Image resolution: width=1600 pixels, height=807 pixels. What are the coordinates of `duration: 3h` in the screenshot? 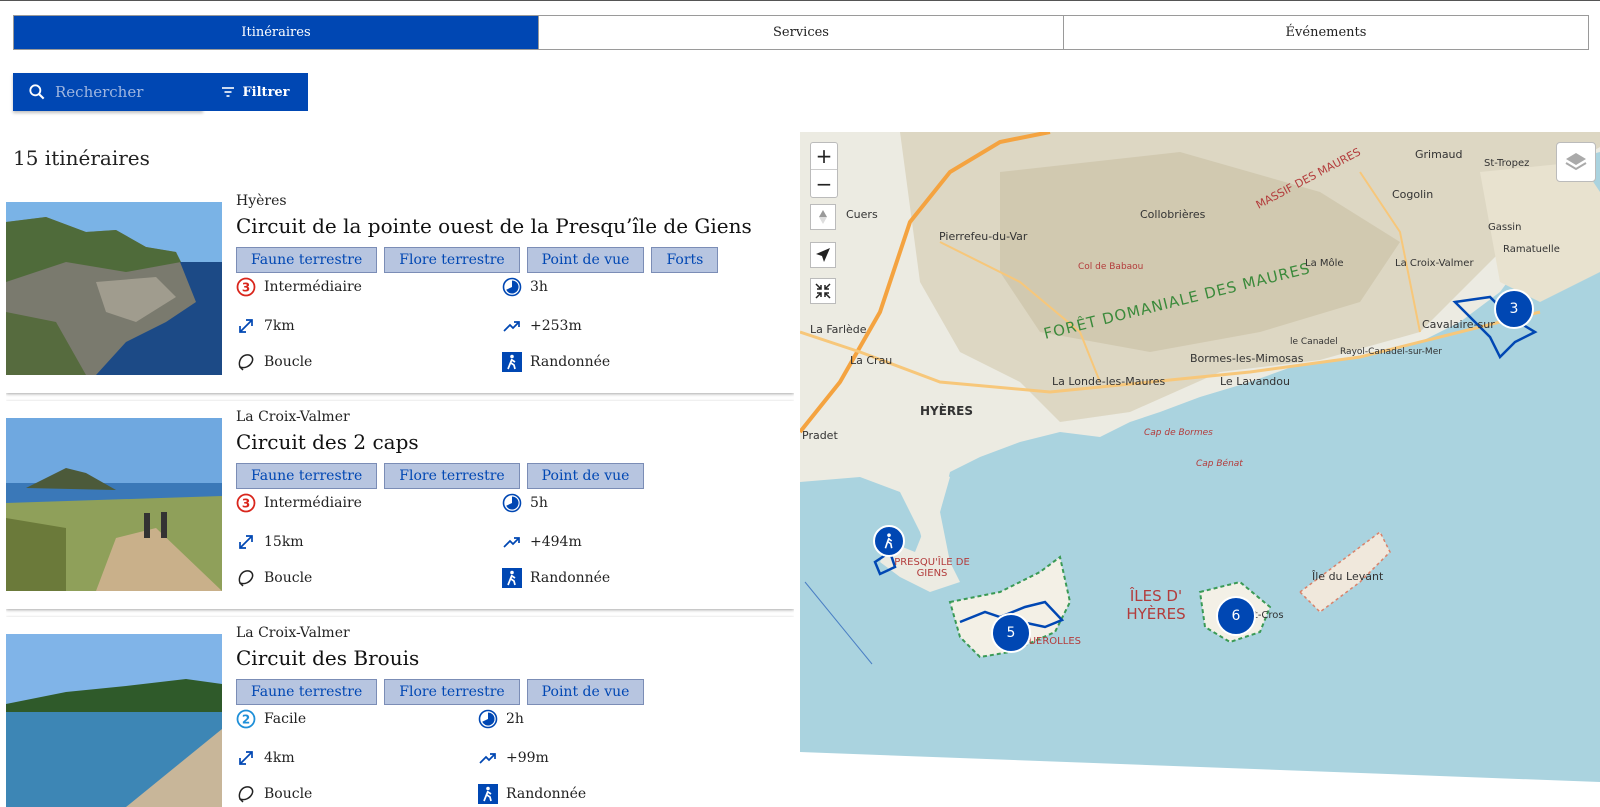 It's located at (525, 287).